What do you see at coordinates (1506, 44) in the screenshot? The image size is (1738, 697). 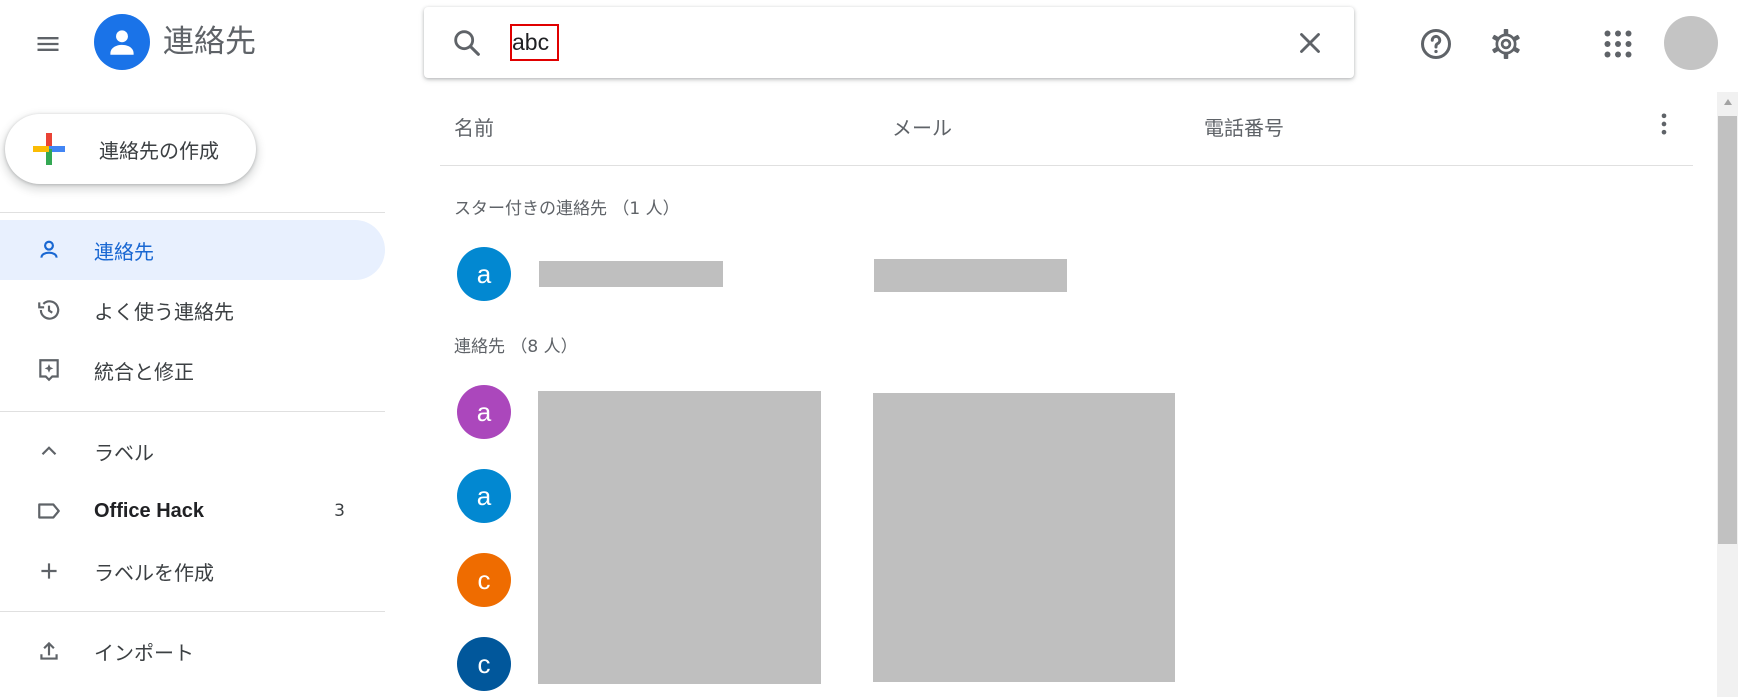 I see `gear-icon` at bounding box center [1506, 44].